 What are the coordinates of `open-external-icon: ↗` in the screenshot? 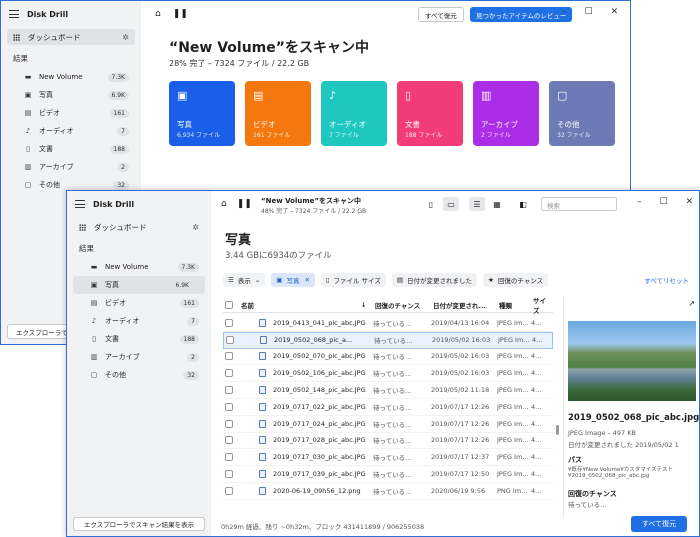 It's located at (691, 303).